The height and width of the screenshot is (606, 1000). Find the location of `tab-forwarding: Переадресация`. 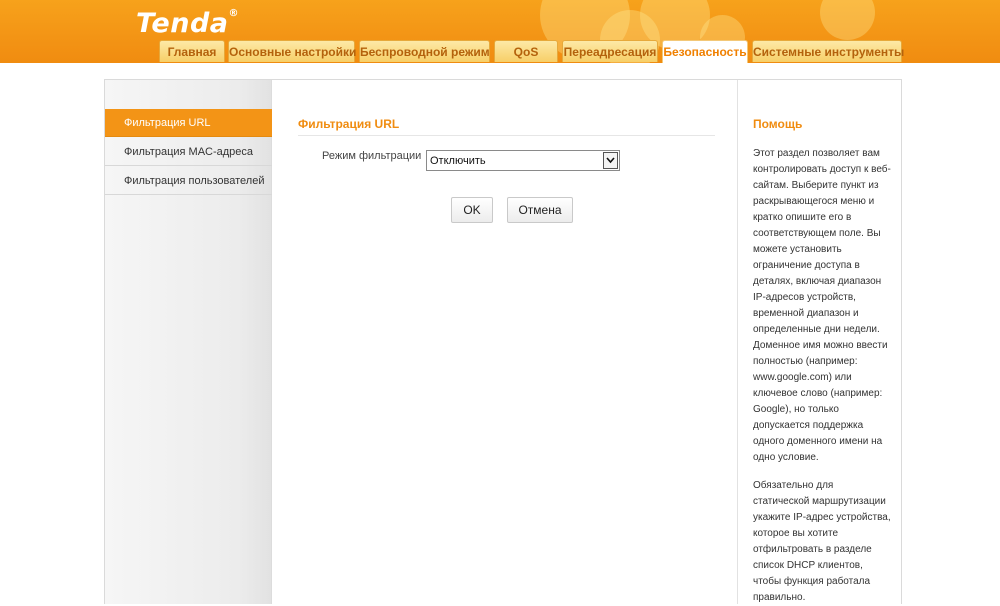

tab-forwarding: Переадресация is located at coordinates (610, 51).